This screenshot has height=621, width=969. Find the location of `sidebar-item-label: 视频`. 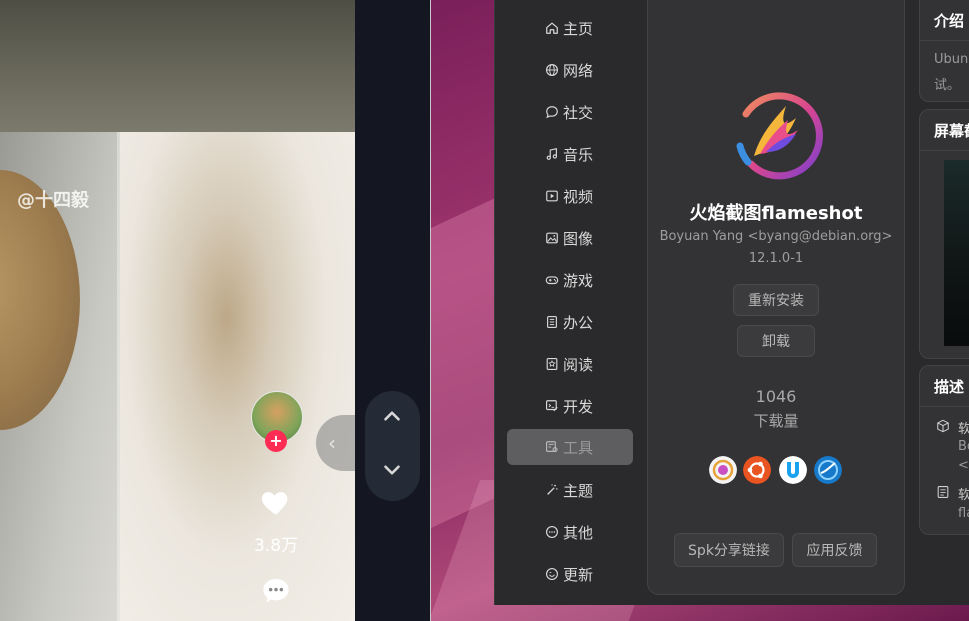

sidebar-item-label: 视频 is located at coordinates (578, 196).